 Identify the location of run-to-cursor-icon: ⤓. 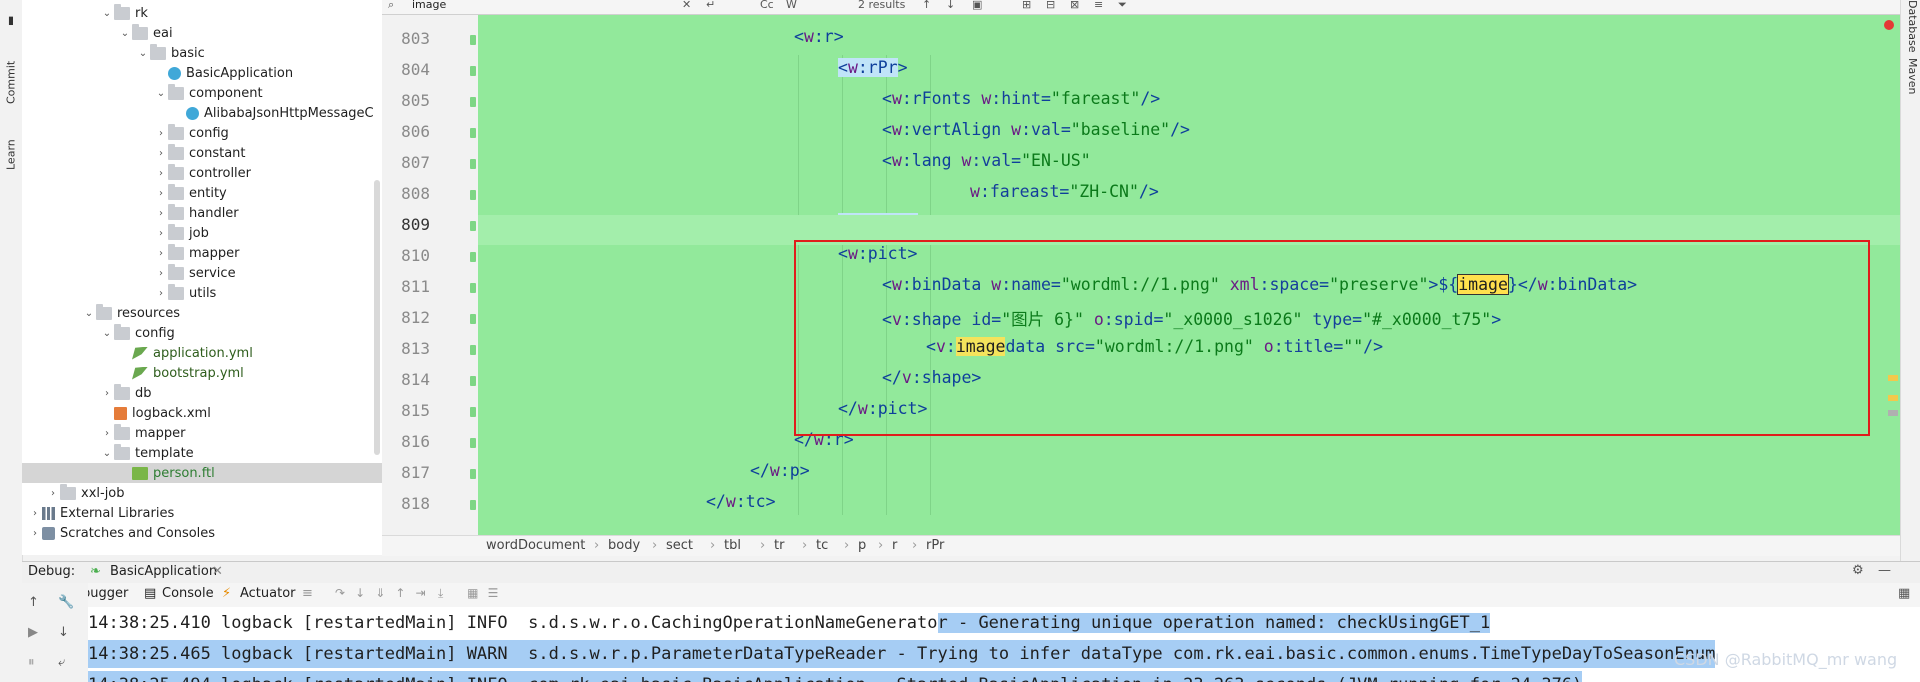
(441, 593).